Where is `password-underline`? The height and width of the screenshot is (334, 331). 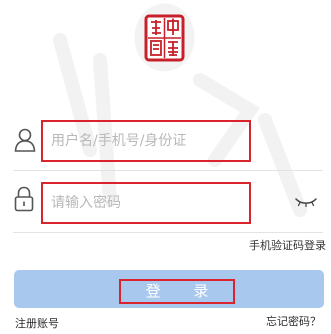
password-underline is located at coordinates (168, 232).